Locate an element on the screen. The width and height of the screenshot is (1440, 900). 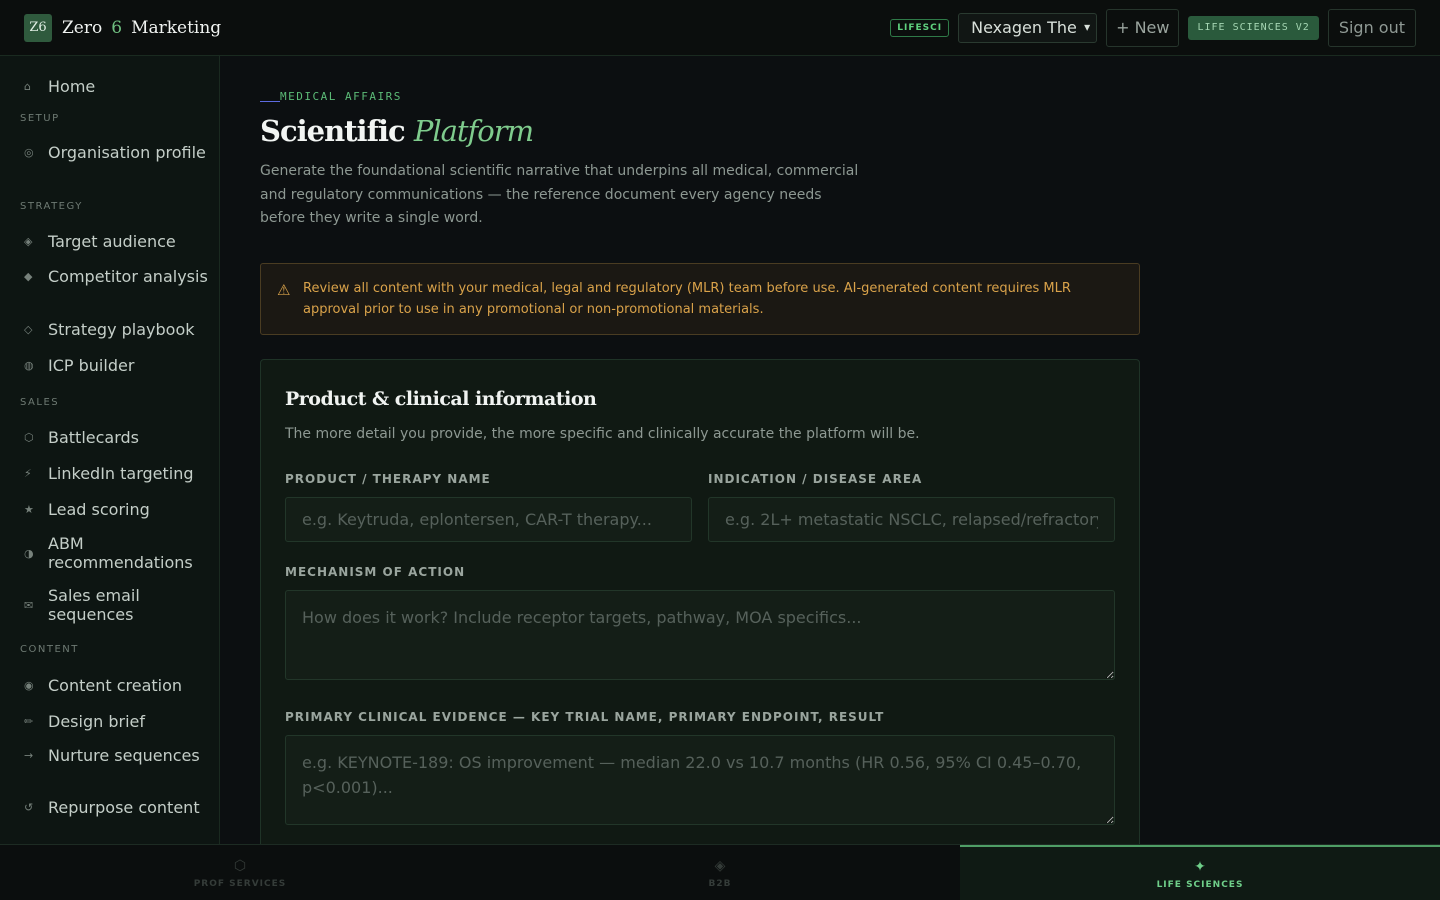
sidebar-item-label: Competitor analysis is located at coordinates (128, 276).